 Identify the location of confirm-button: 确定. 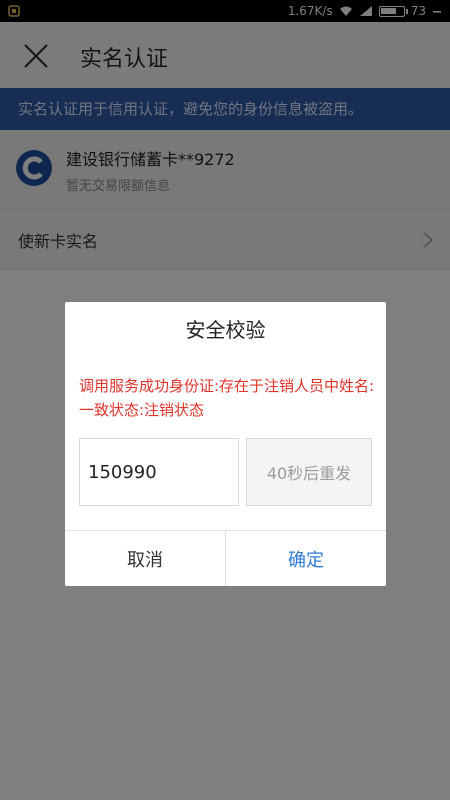
(306, 558).